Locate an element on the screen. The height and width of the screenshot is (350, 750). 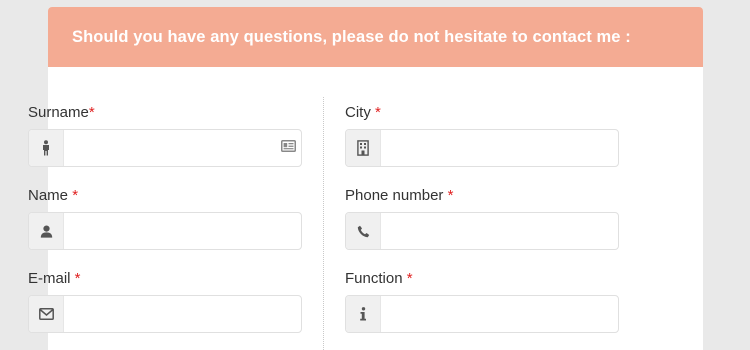
phone-icon is located at coordinates (363, 231).